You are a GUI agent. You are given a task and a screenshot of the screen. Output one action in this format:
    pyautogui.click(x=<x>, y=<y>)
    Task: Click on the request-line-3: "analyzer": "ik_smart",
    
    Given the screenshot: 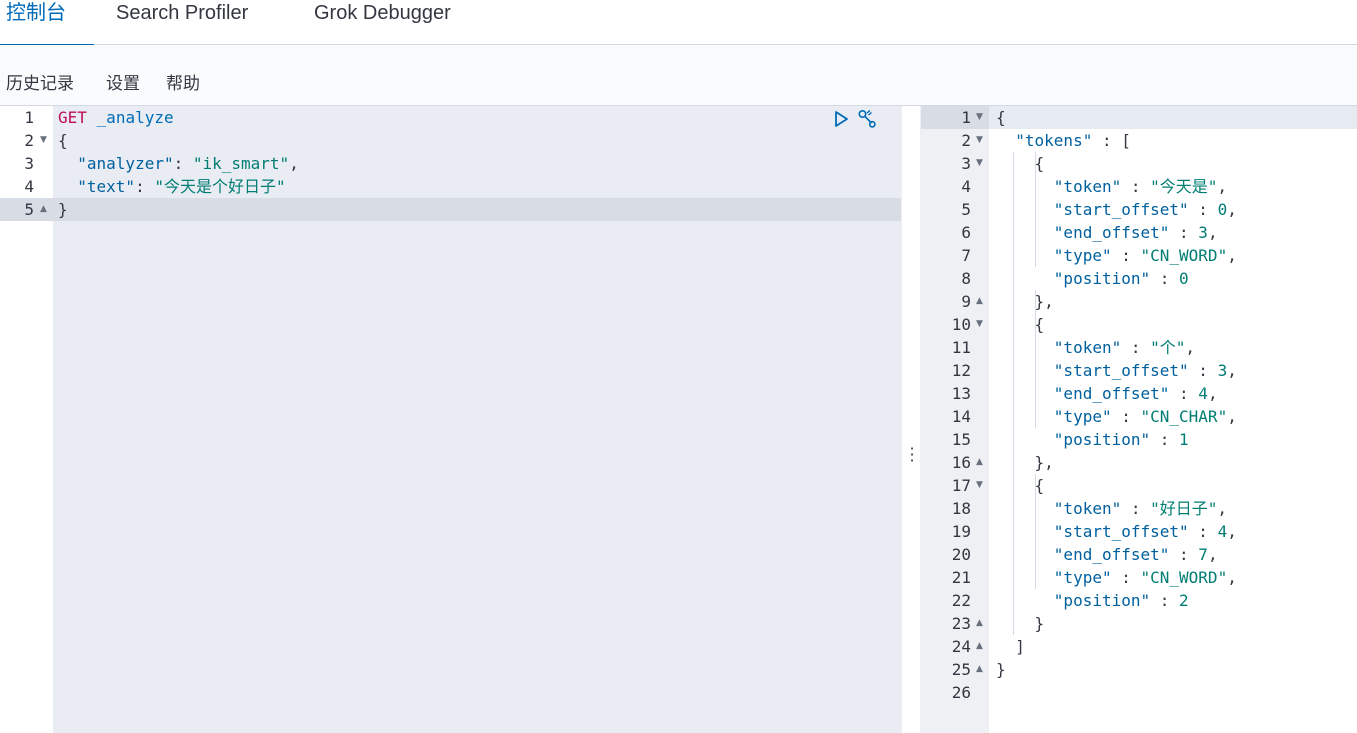 What is the action you would take?
    pyautogui.click(x=188, y=163)
    